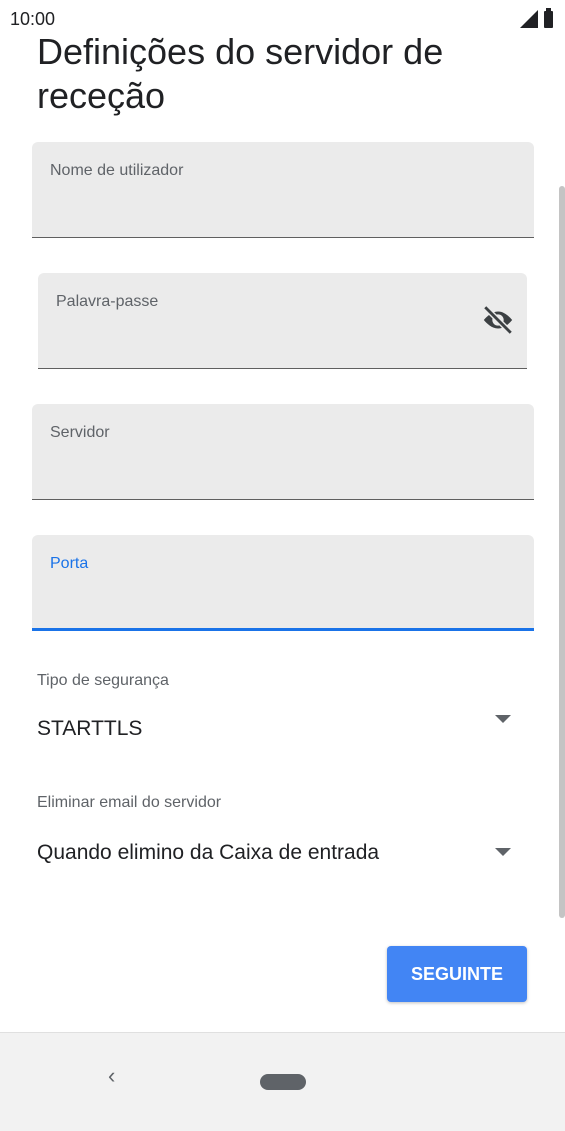 This screenshot has height=1131, width=565. What do you see at coordinates (283, 728) in the screenshot?
I see `security-type-select: STARTTLS` at bounding box center [283, 728].